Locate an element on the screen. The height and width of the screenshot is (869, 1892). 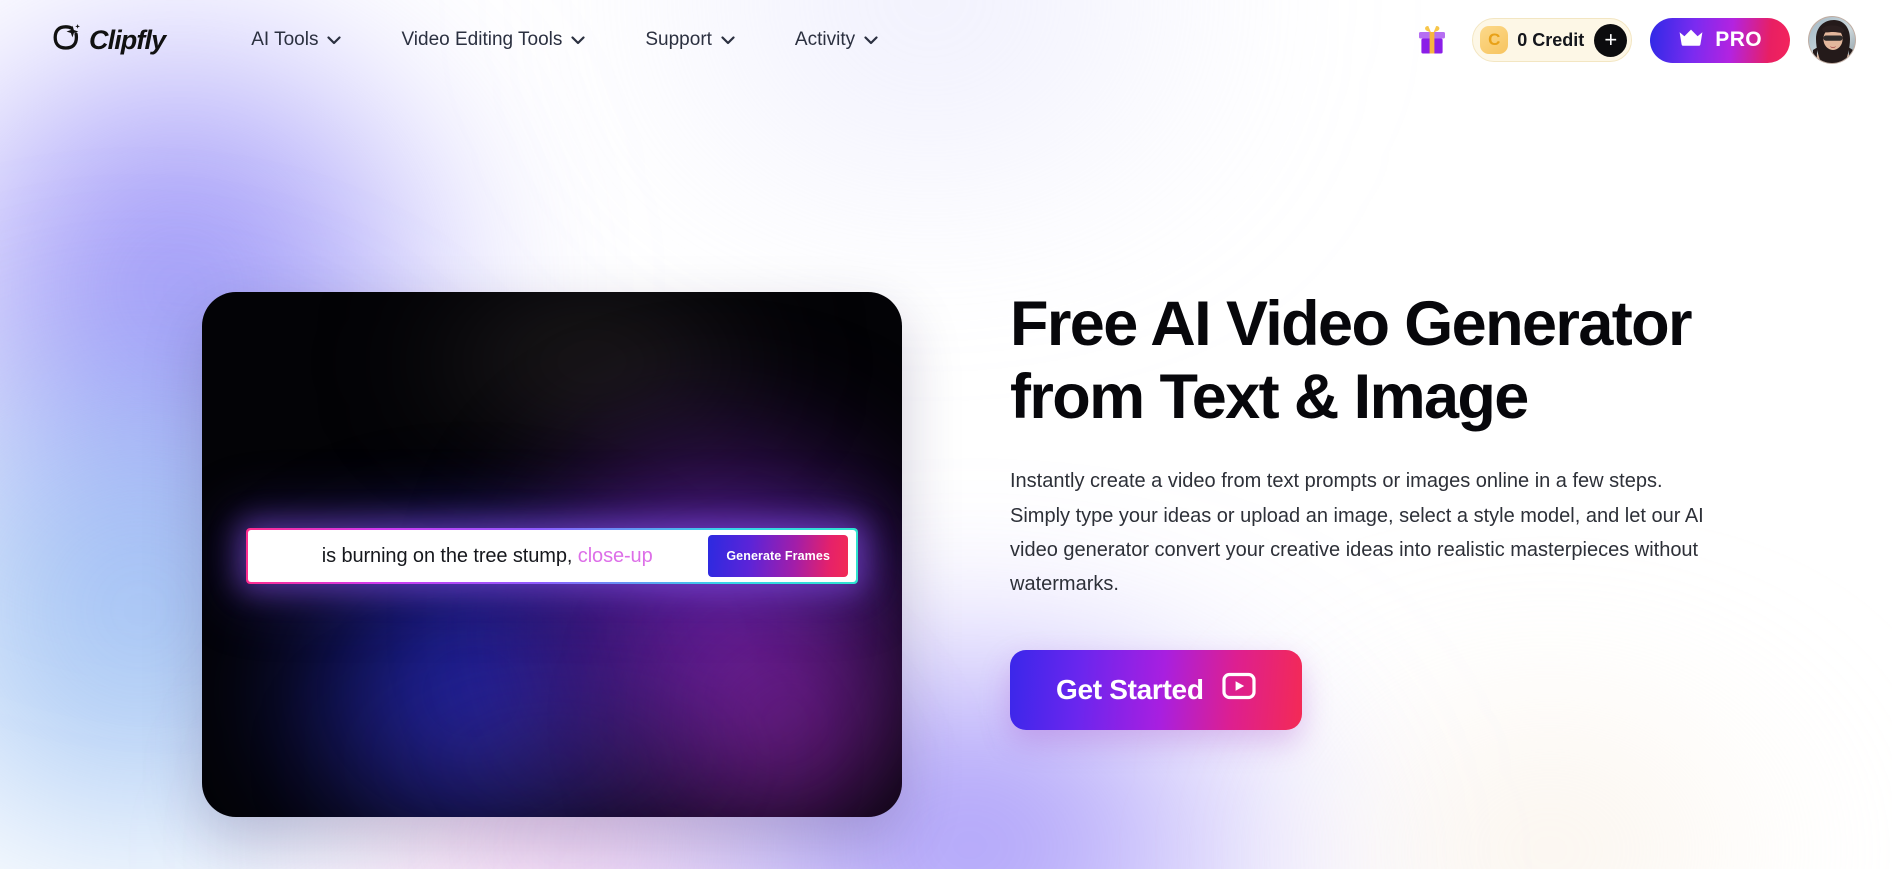
nav-item-ai-tools: AI Tools is located at coordinates (296, 40).